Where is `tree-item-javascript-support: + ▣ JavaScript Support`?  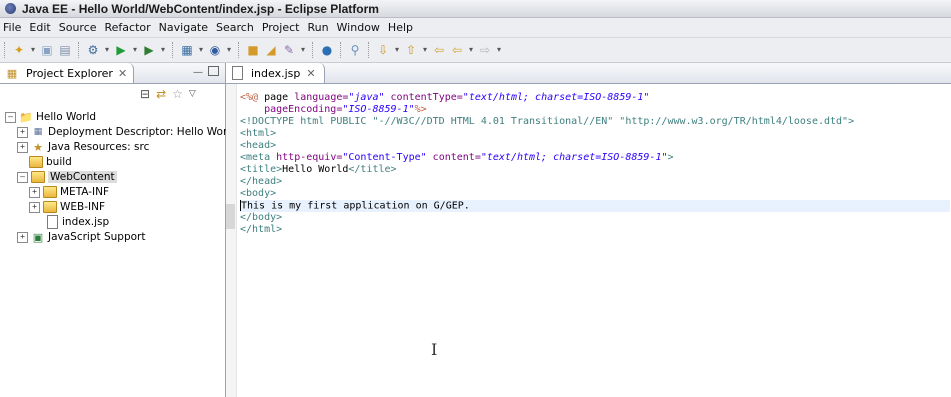 tree-item-javascript-support: + ▣ JavaScript Support is located at coordinates (81, 237).